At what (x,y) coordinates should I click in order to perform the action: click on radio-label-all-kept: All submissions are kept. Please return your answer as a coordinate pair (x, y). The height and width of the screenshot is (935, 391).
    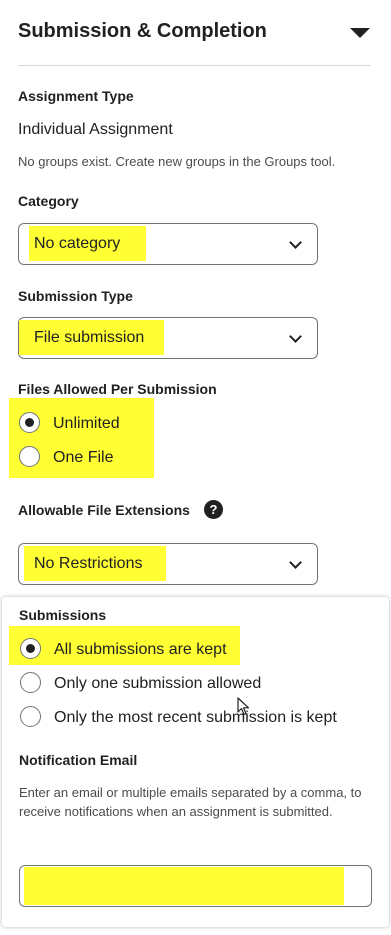
    Looking at the image, I should click on (140, 649).